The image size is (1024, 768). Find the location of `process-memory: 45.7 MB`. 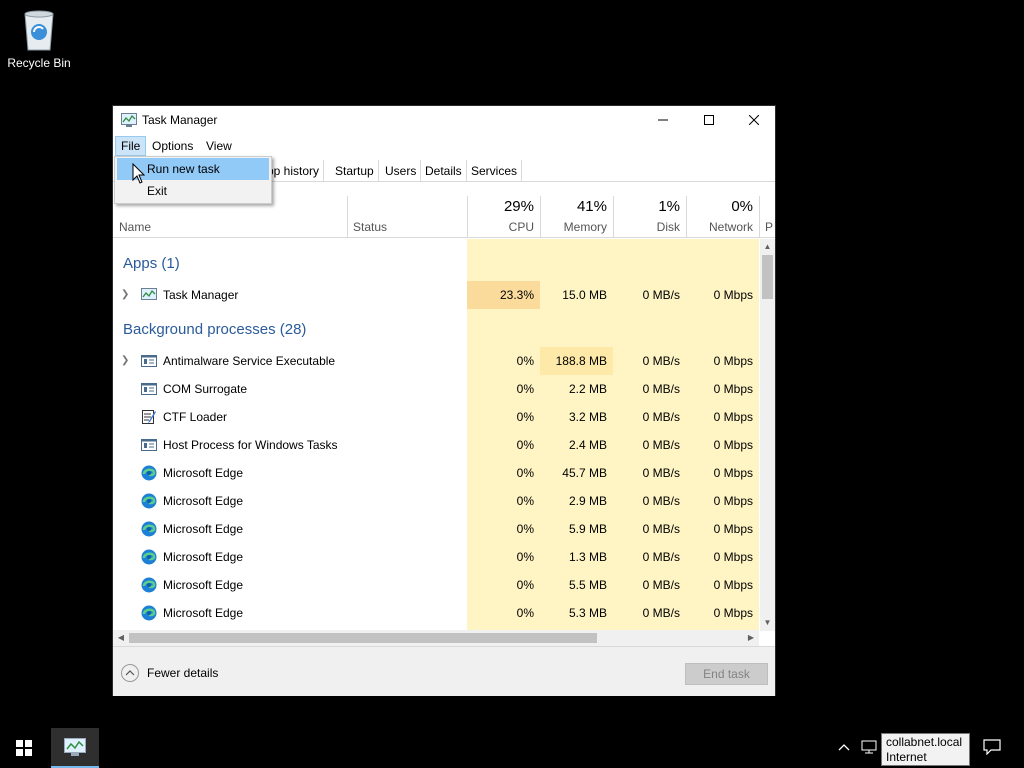

process-memory: 45.7 MB is located at coordinates (584, 473).